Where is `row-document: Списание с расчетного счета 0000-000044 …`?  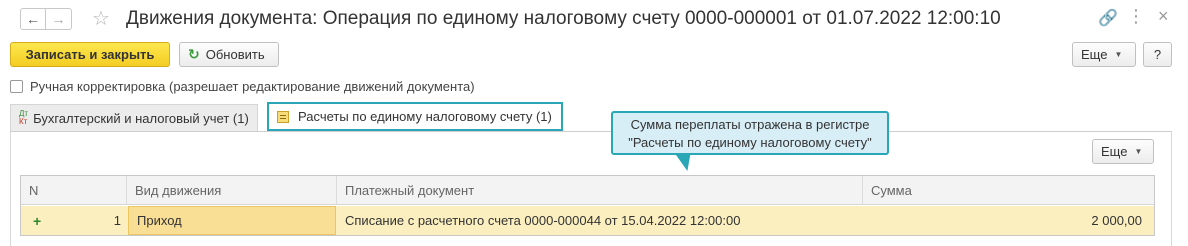
row-document: Списание с расчетного счета 0000-000044 … is located at coordinates (543, 220).